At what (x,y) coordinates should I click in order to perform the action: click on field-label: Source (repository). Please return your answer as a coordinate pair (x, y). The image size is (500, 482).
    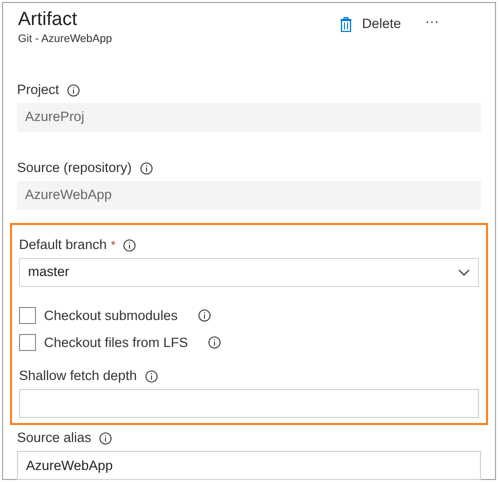
    Looking at the image, I should click on (74, 168).